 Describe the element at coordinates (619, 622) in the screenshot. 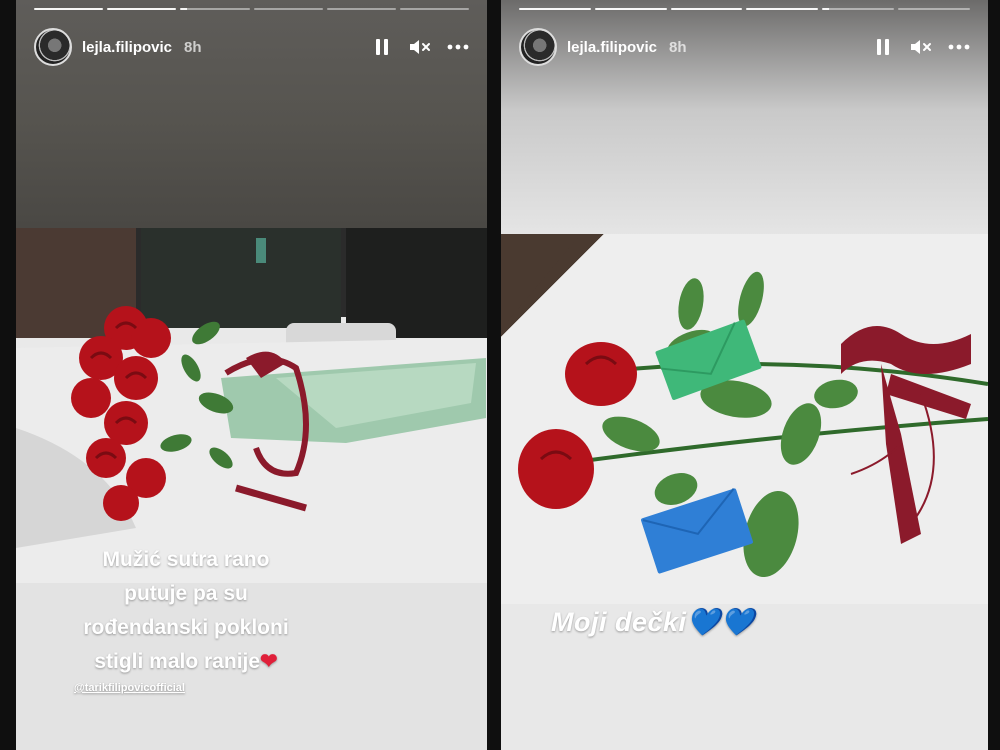

I see `caption-text: Moji dečki` at that location.